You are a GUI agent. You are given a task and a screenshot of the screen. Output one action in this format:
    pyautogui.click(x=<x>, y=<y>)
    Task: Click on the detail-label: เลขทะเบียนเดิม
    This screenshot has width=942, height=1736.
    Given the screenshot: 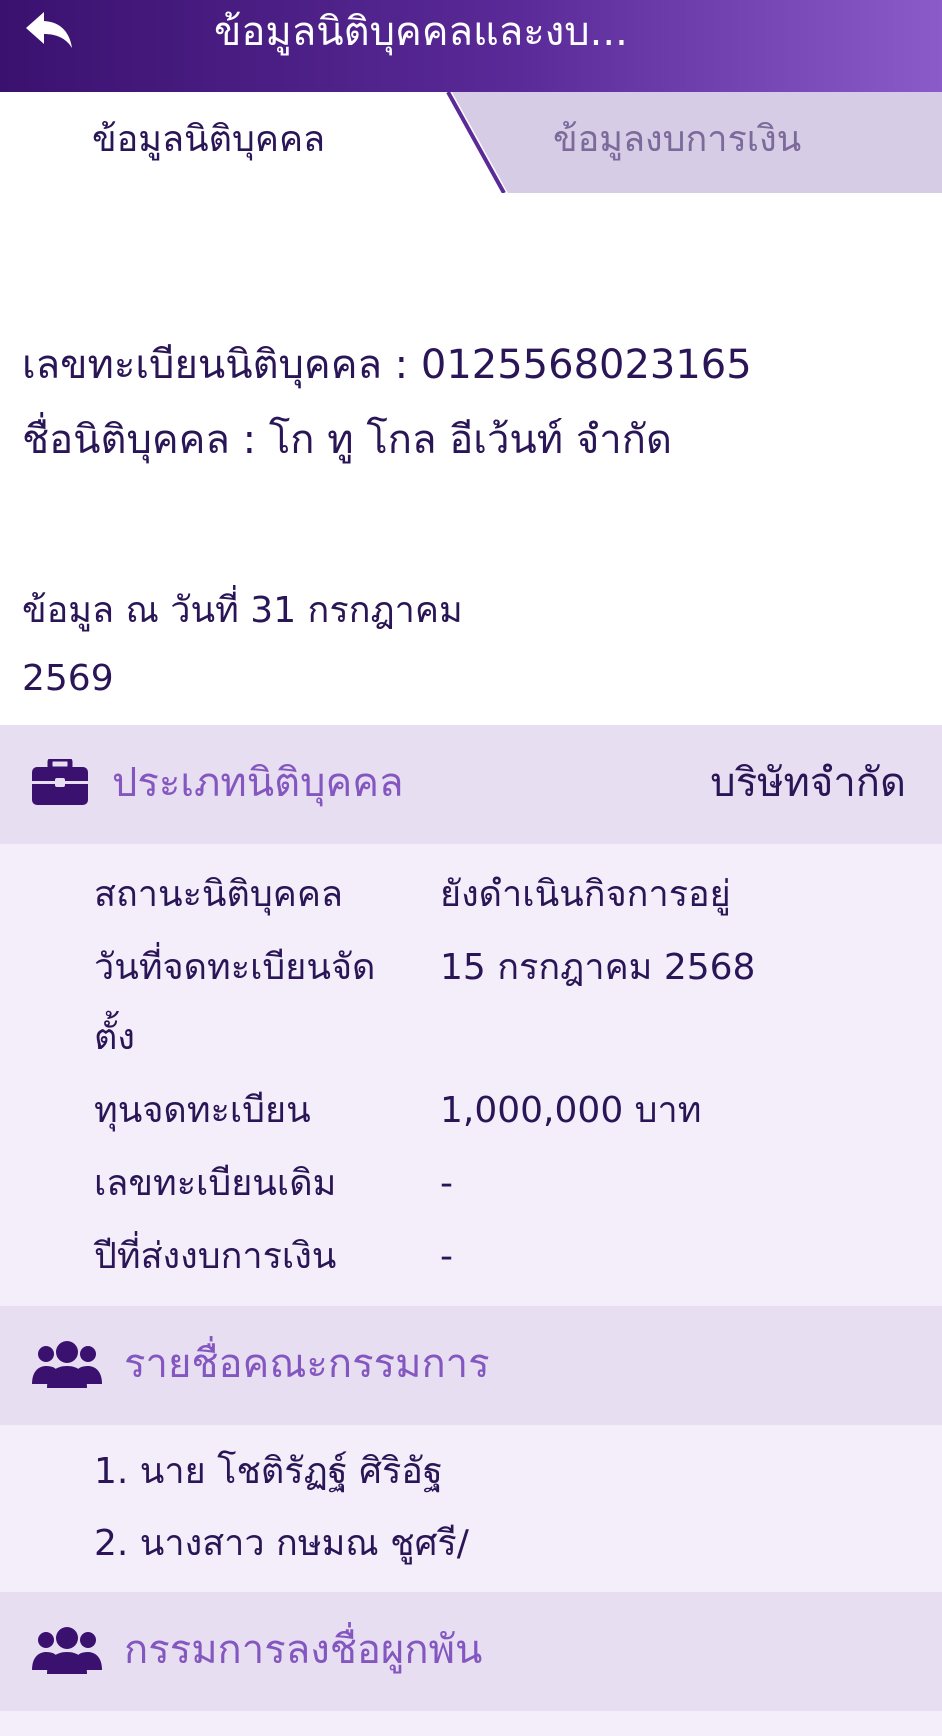 What is the action you would take?
    pyautogui.click(x=215, y=1183)
    